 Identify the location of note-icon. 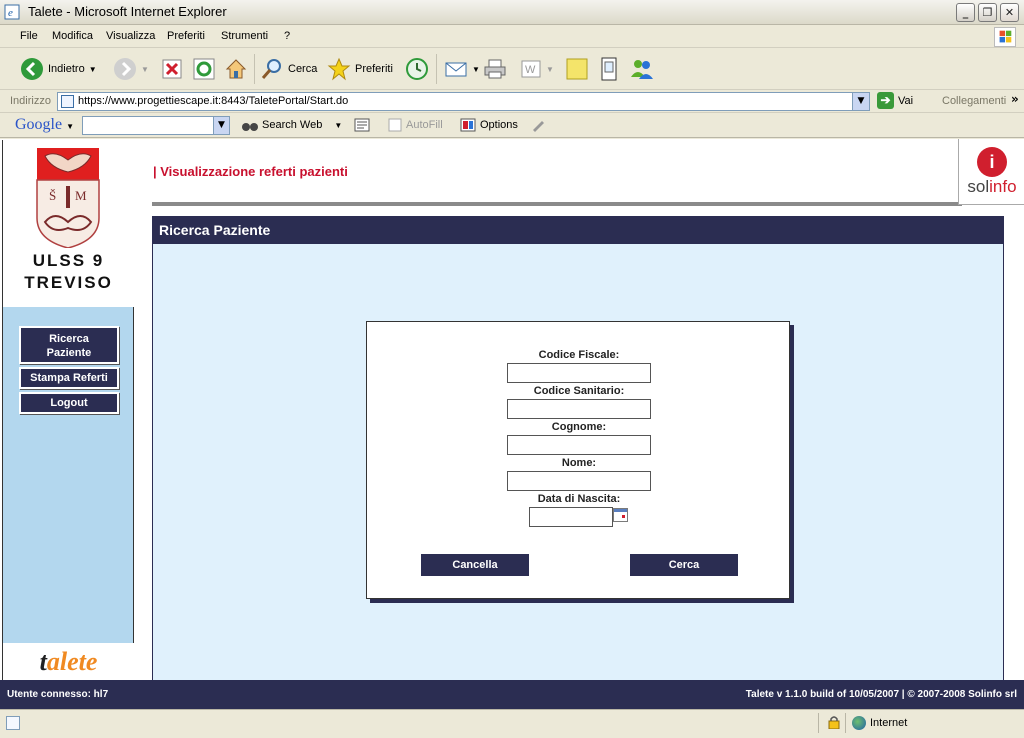
(577, 69).